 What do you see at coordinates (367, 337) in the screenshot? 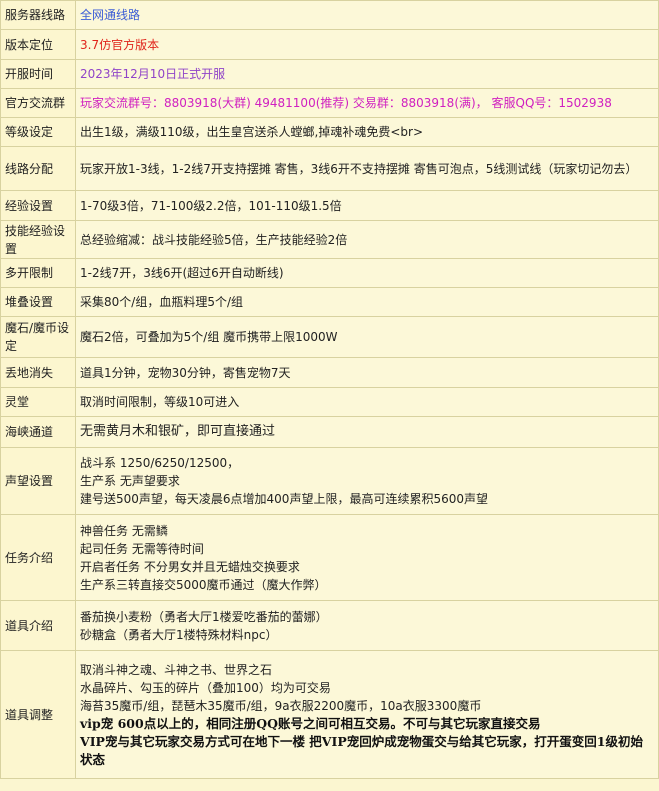
I see `row-value: 魔石2倍，可叠加为5个/组 魔币携带上限1000W` at bounding box center [367, 337].